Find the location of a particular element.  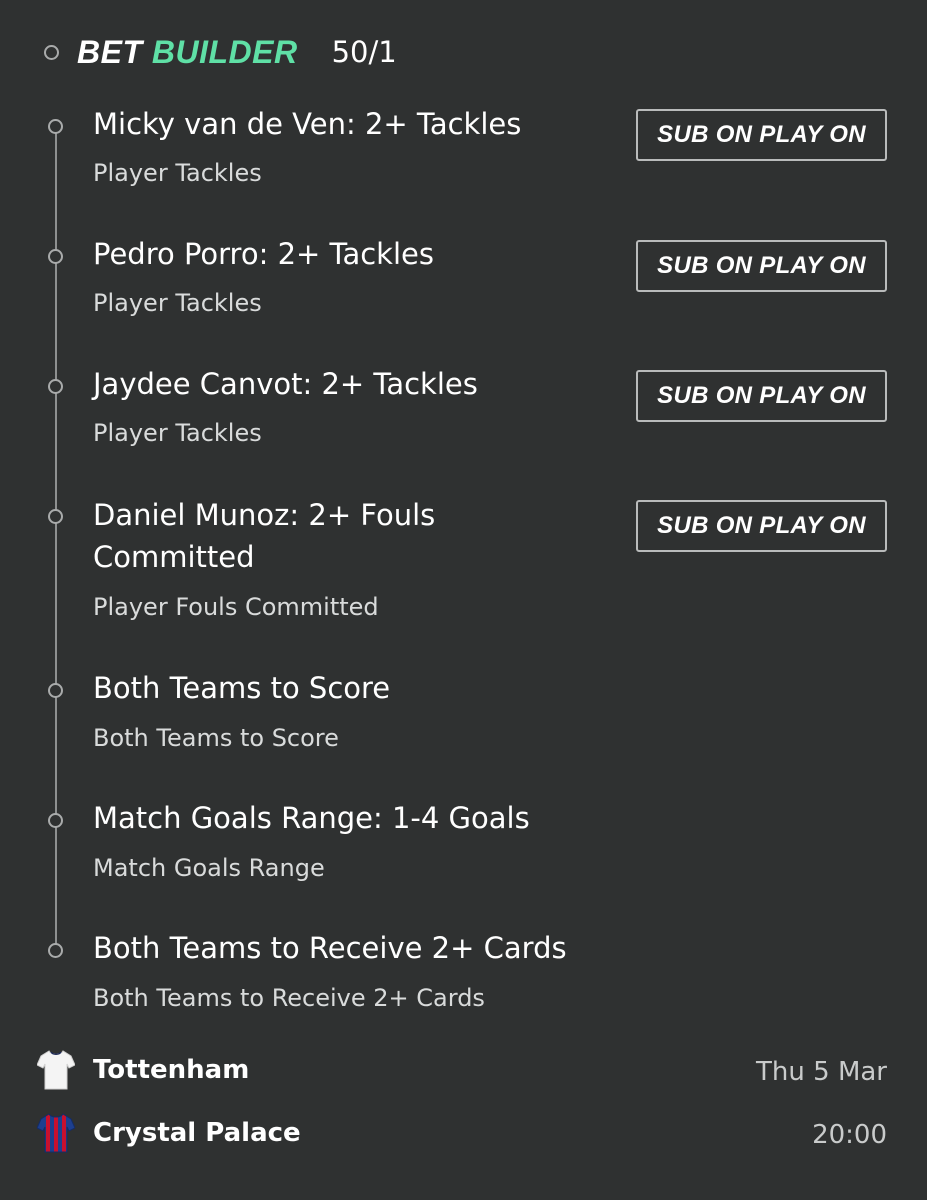

striped-shirt-icon is located at coordinates (56, 1133).